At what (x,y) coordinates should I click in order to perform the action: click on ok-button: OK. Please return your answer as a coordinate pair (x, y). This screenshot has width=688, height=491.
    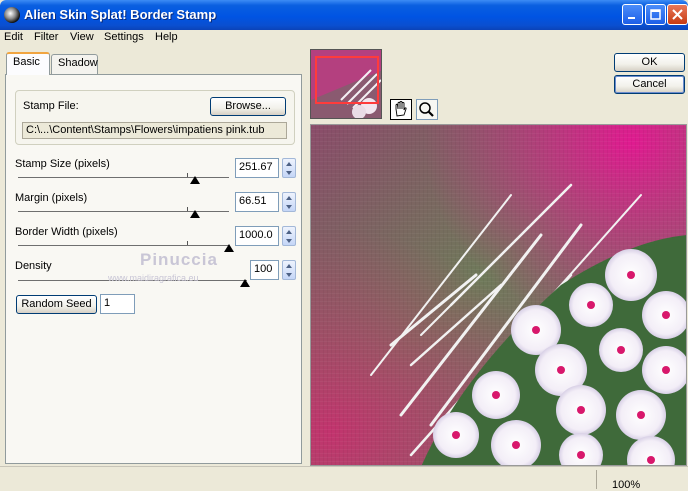
    Looking at the image, I should click on (649, 62).